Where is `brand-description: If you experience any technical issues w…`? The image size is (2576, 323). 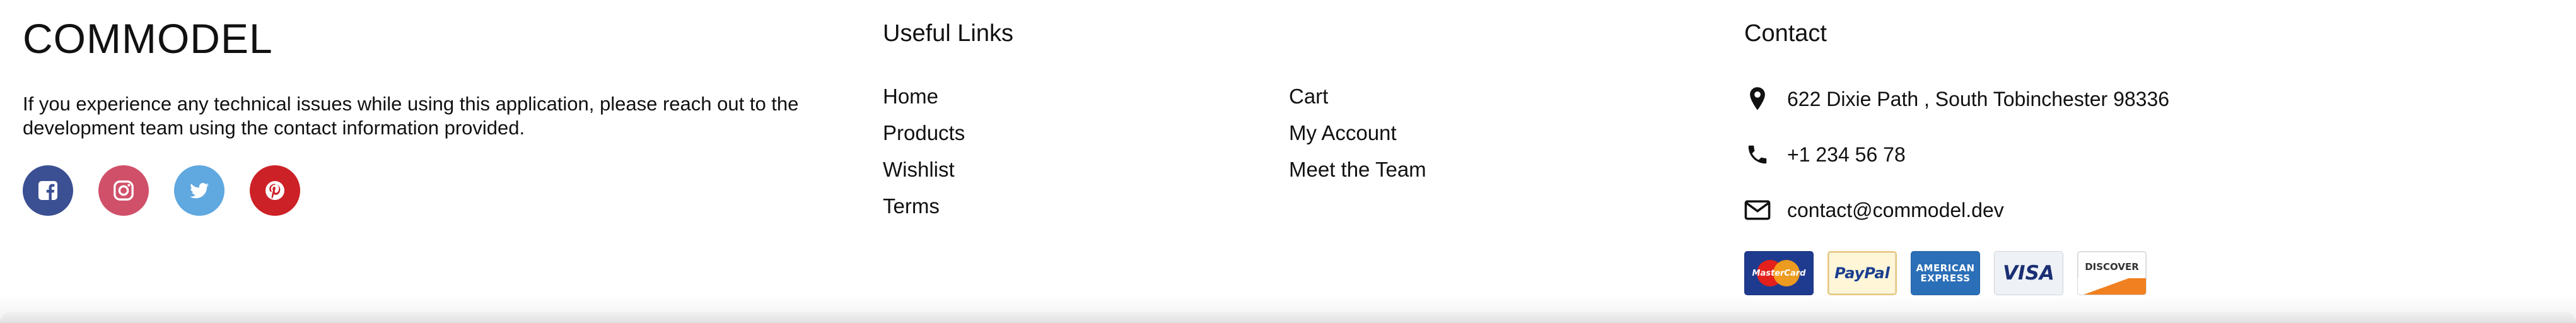
brand-description: If you experience any technical issues w… is located at coordinates (411, 116).